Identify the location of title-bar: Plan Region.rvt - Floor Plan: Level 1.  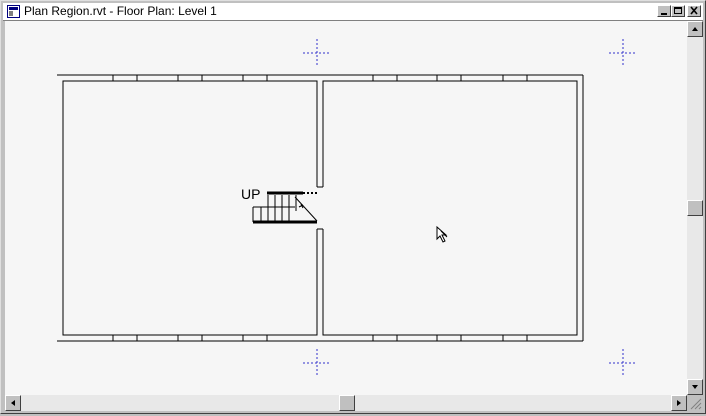
(353, 12).